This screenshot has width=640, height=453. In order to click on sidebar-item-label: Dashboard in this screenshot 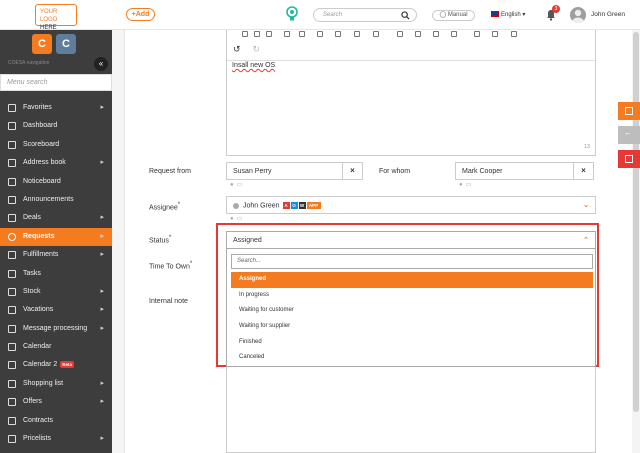, I will do `click(40, 126)`.